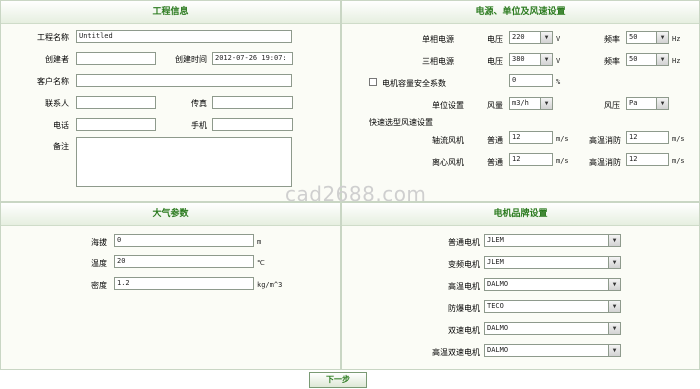 The width and height of the screenshot is (700, 389). What do you see at coordinates (170, 214) in the screenshot?
I see `atmosphere-title: 大气参数` at bounding box center [170, 214].